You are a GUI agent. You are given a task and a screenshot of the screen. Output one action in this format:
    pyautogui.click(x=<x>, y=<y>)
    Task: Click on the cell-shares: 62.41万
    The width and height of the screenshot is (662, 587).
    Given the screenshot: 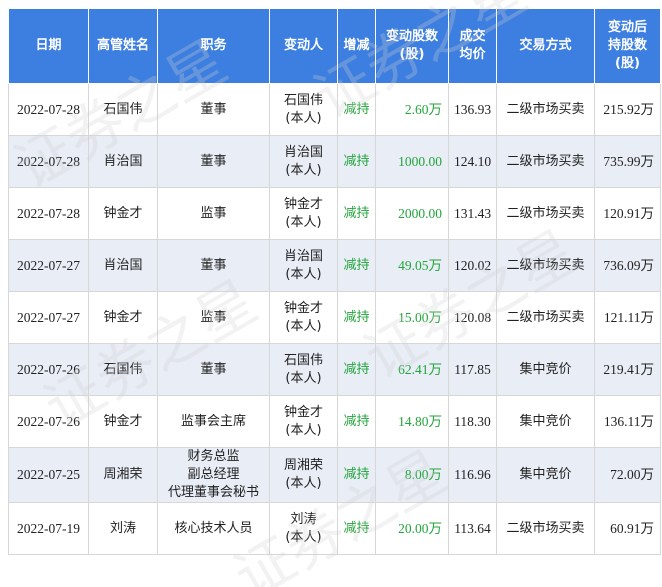 What is the action you would take?
    pyautogui.click(x=412, y=369)
    